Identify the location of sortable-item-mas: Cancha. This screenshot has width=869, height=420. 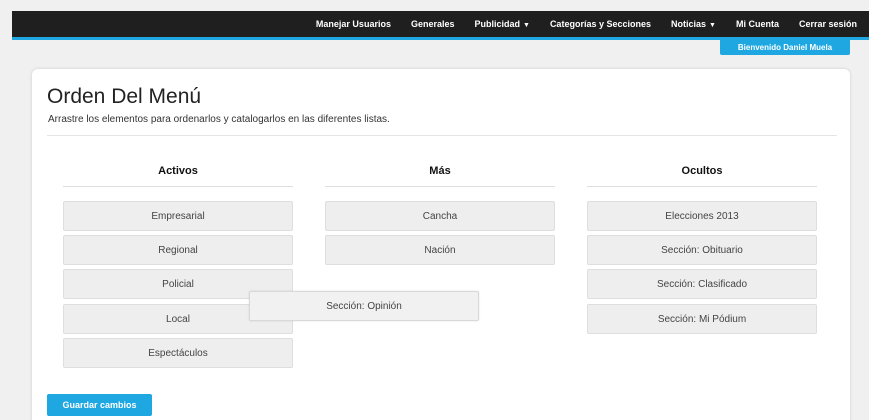
(440, 216).